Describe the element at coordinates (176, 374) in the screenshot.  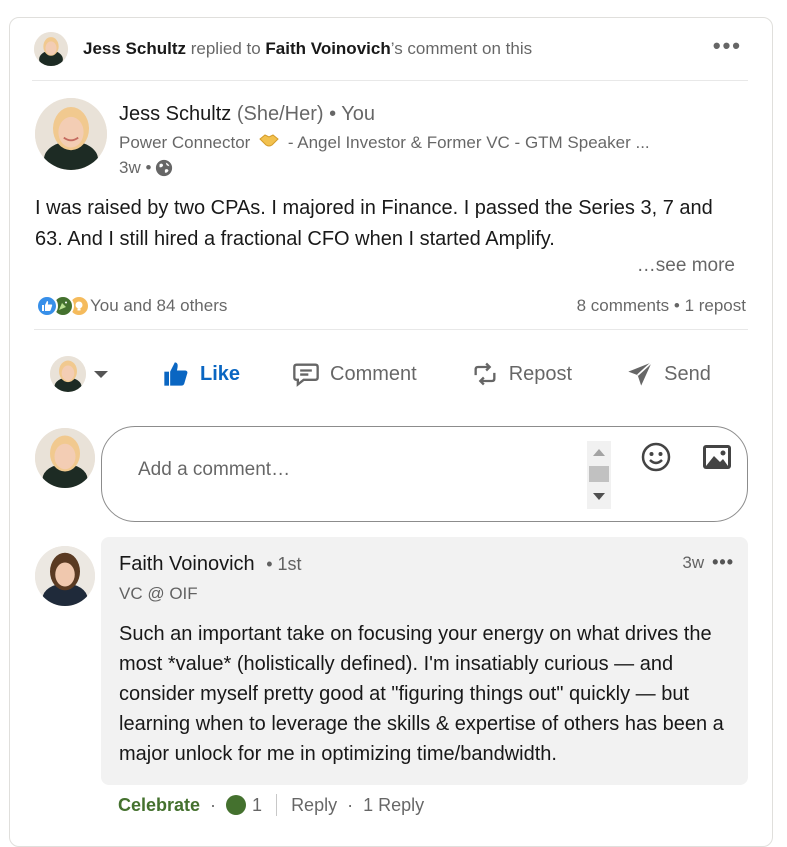
I see `thumbs-up-icon` at that location.